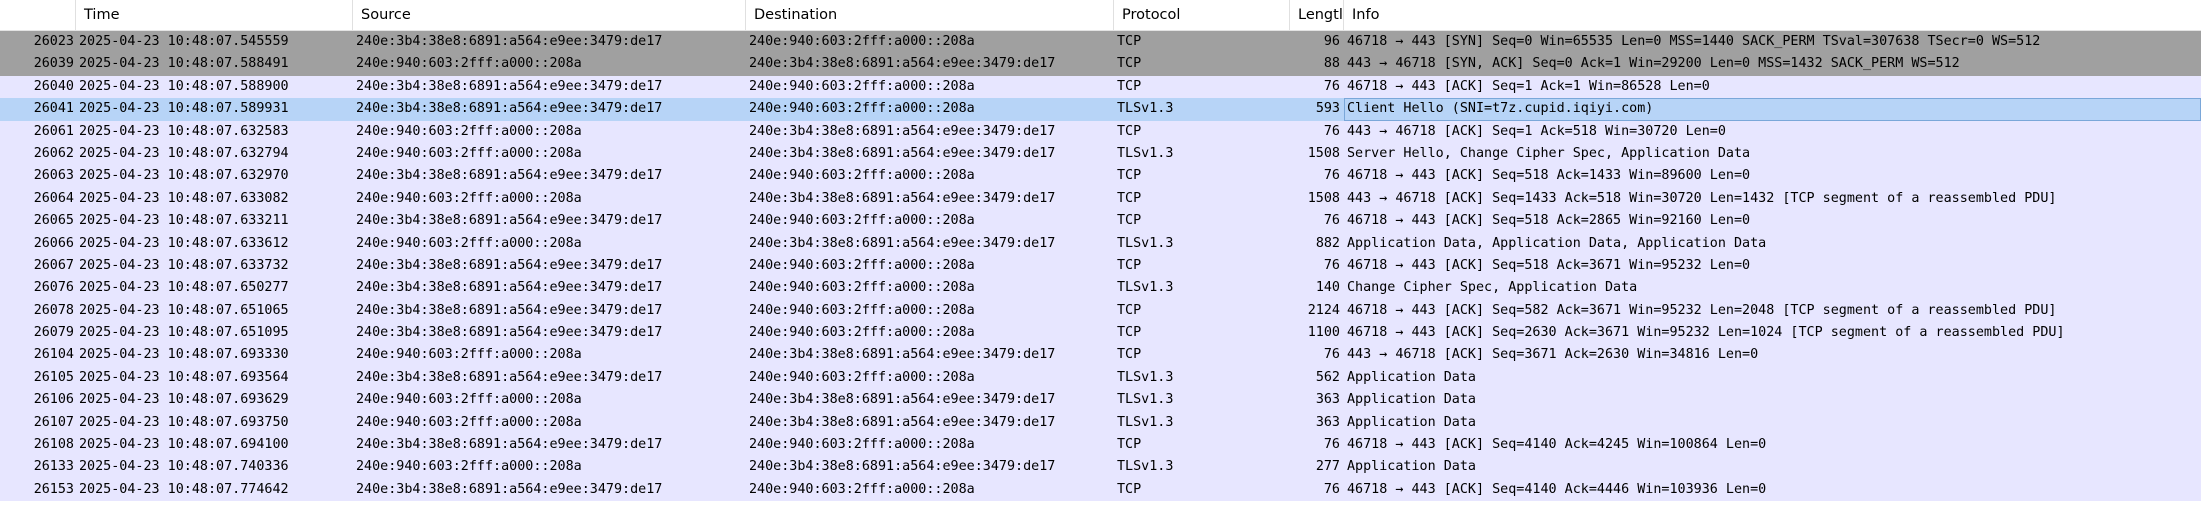  What do you see at coordinates (38, 15) in the screenshot?
I see `column-header-no` at bounding box center [38, 15].